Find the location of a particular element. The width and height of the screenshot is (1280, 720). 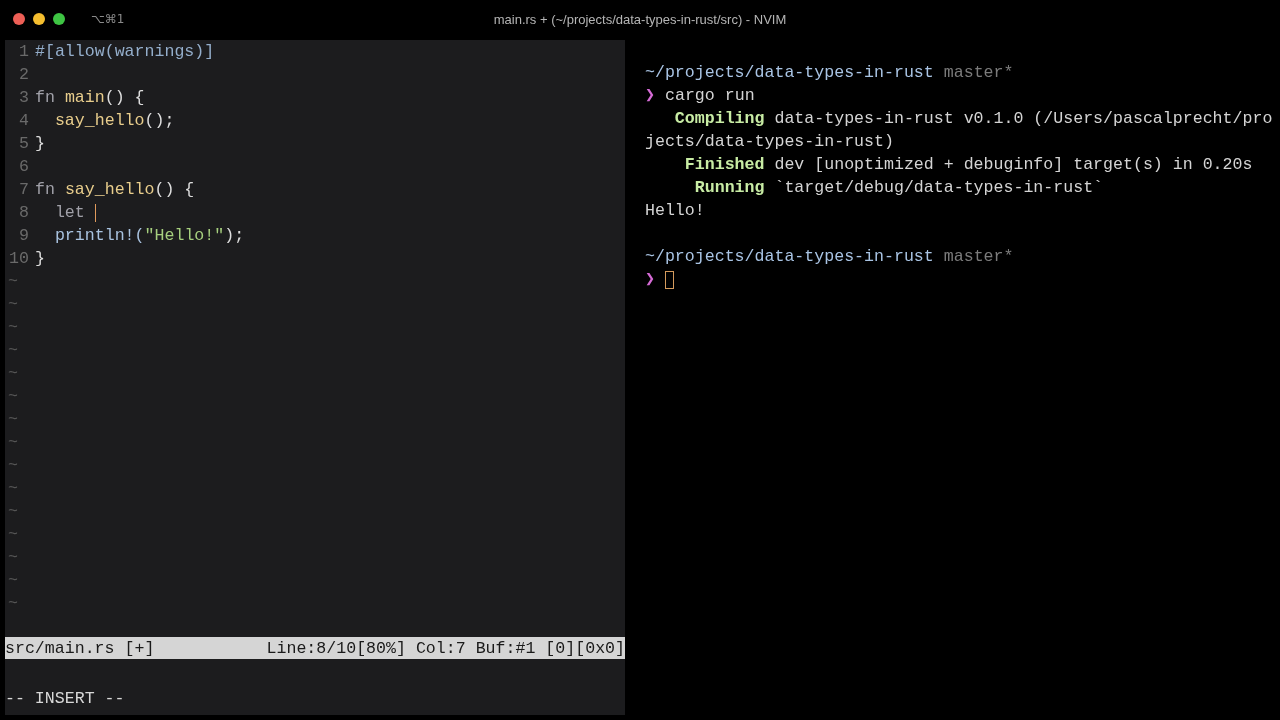

line-number: 9 is located at coordinates (23, 236).